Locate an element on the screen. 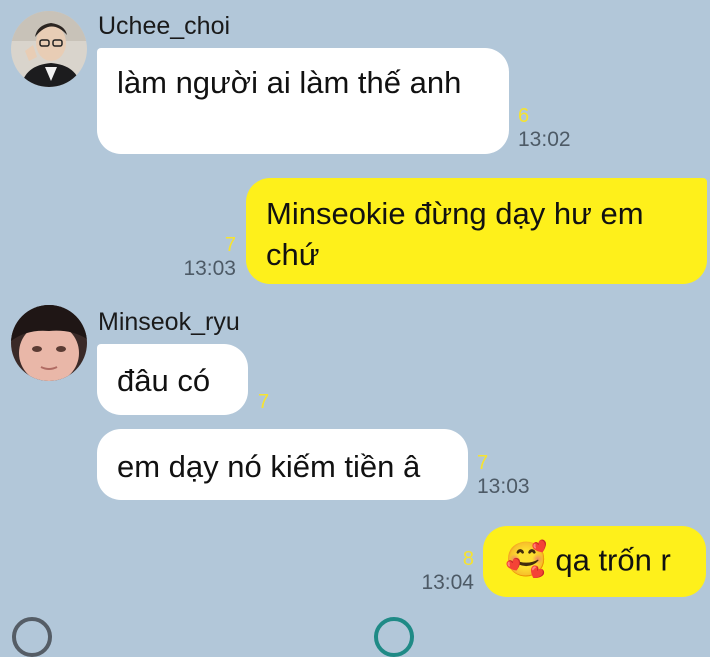 Image resolution: width=710 pixels, height=657 pixels. message-time: 13:04 is located at coordinates (447, 582).